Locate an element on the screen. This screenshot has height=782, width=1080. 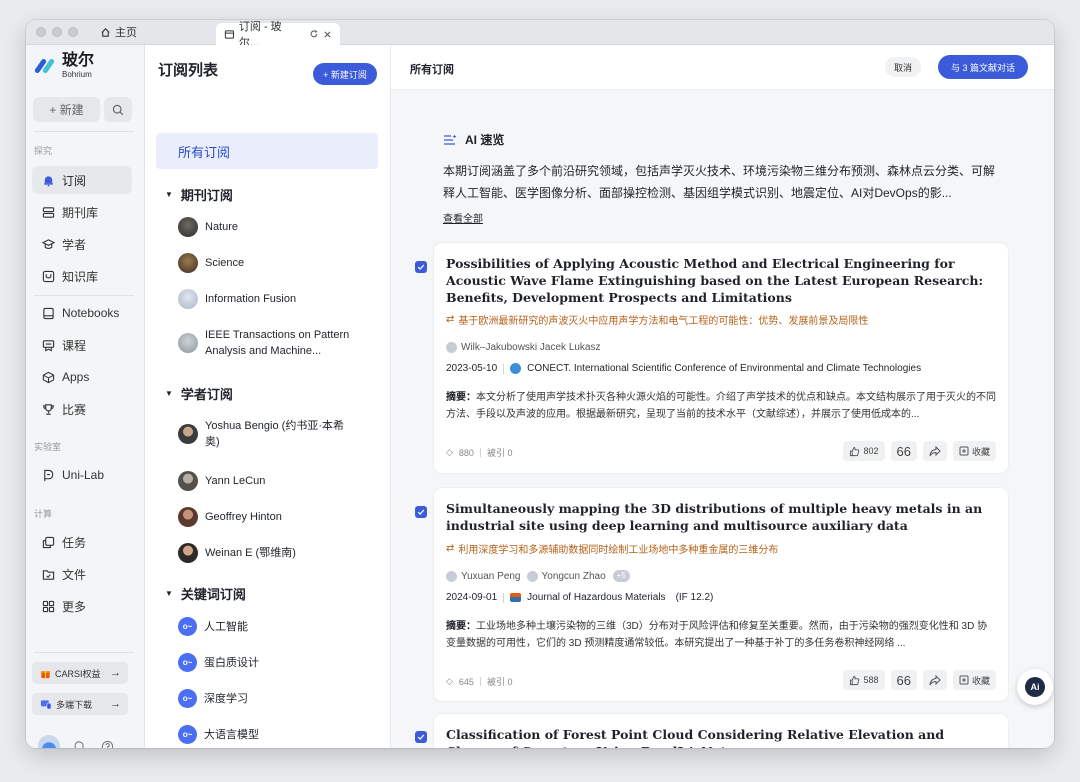
lab-icon is located at coordinates (49, 475).